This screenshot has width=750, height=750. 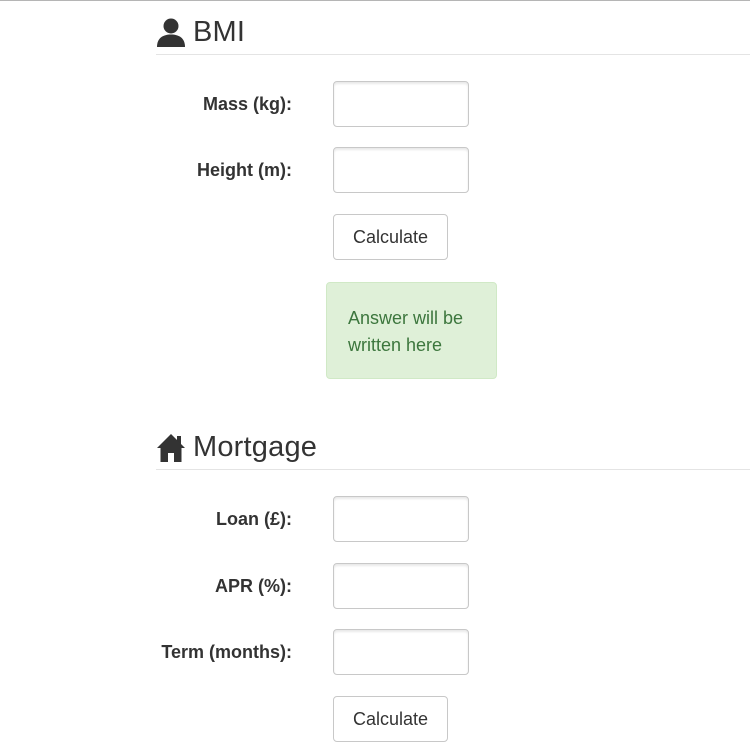 I want to click on term-label: Term (months):, so click(x=226, y=652).